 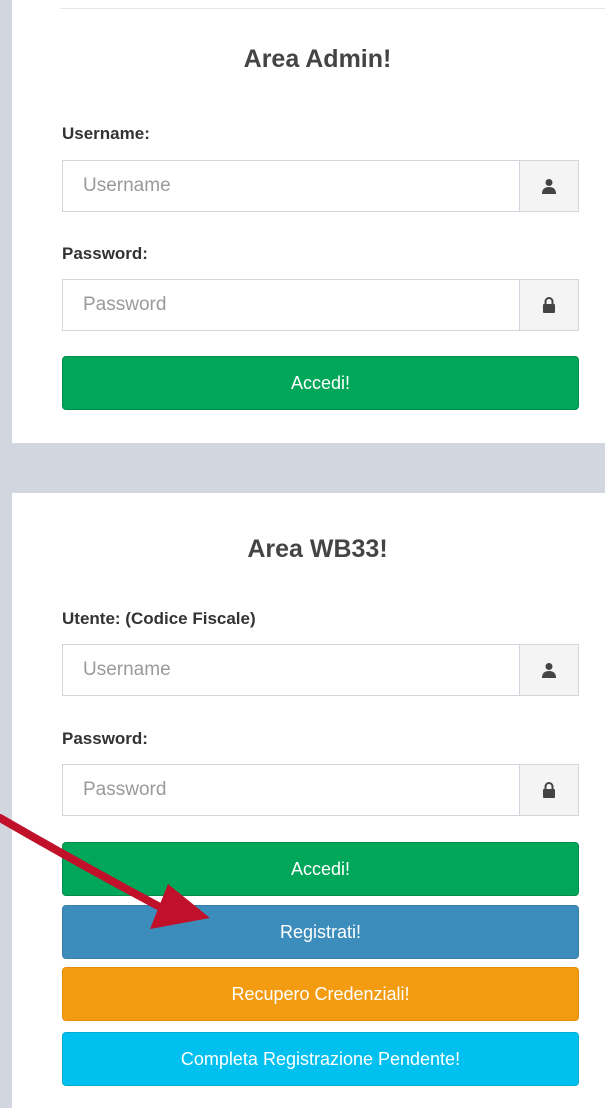 I want to click on admin-password-group, so click(x=320, y=305).